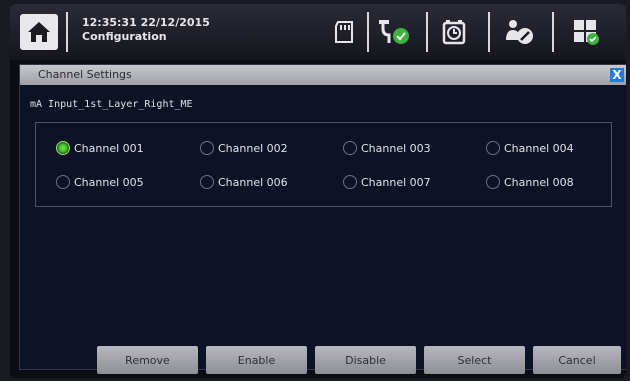 The width and height of the screenshot is (630, 381). I want to click on channel-option-007: Channel 007, so click(387, 182).